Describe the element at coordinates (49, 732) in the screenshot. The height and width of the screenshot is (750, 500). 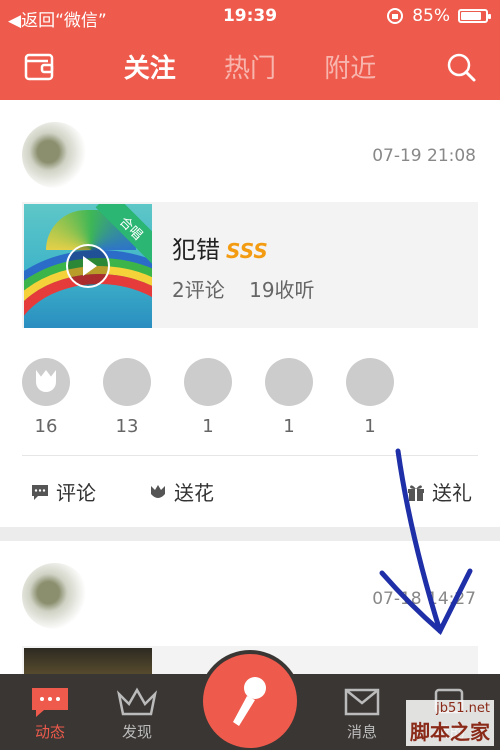
I see `tab-feed-label: 动态` at that location.